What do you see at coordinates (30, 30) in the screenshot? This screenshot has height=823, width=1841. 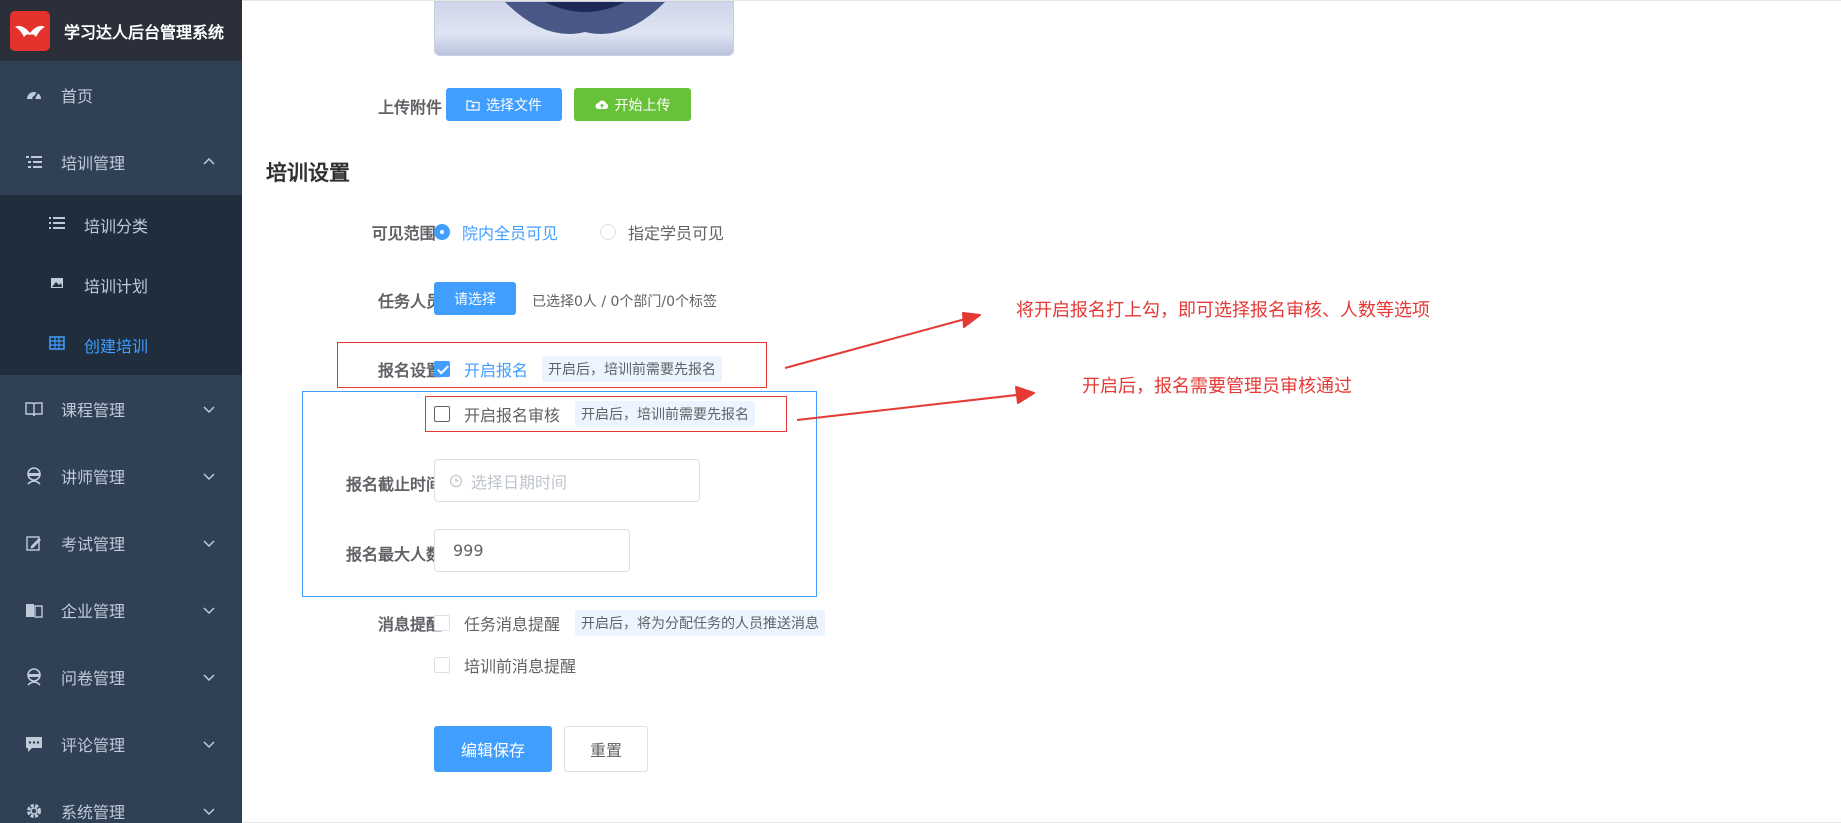 I see `logo-icon` at bounding box center [30, 30].